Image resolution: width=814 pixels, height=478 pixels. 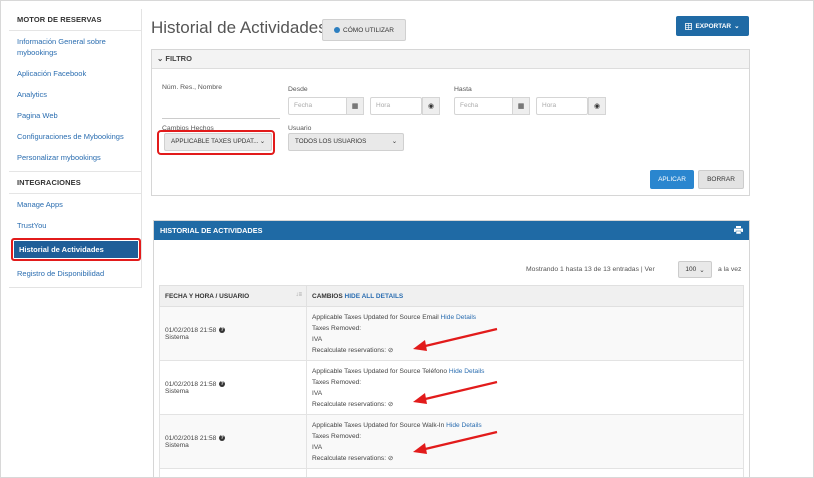 I want to click on sidebar-item-info-general: Información General sobre mybookings, so click(x=75, y=47).